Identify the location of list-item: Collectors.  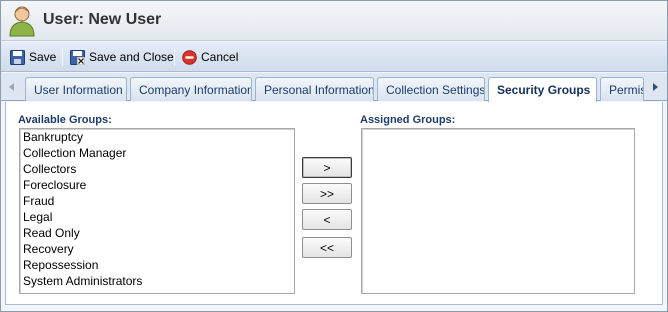
(157, 169).